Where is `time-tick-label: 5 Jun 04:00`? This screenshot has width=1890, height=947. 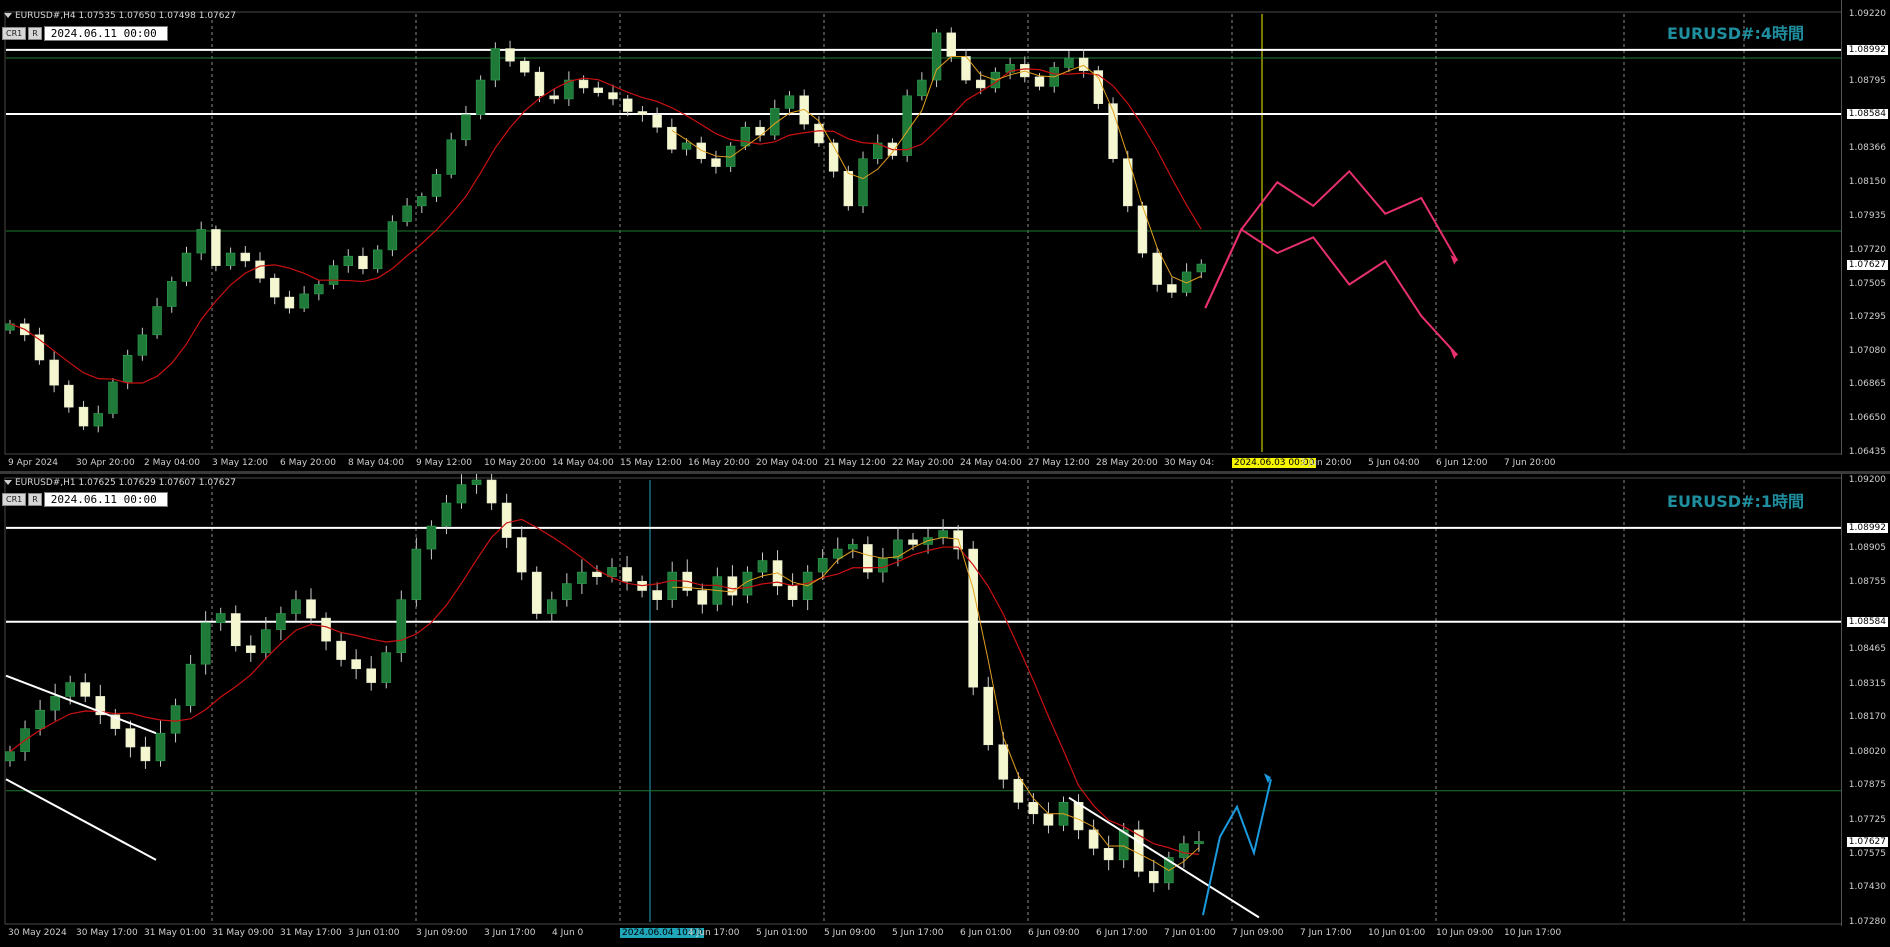
time-tick-label: 5 Jun 04:00 is located at coordinates (1394, 463).